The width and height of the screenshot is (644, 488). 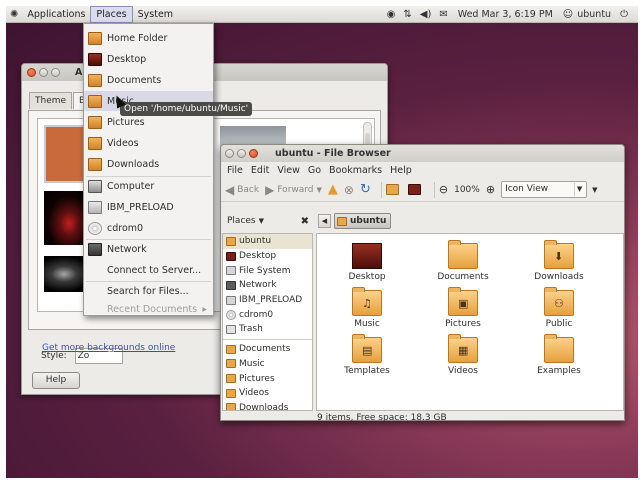 What do you see at coordinates (401, 170) in the screenshot?
I see `menu-help: Help` at bounding box center [401, 170].